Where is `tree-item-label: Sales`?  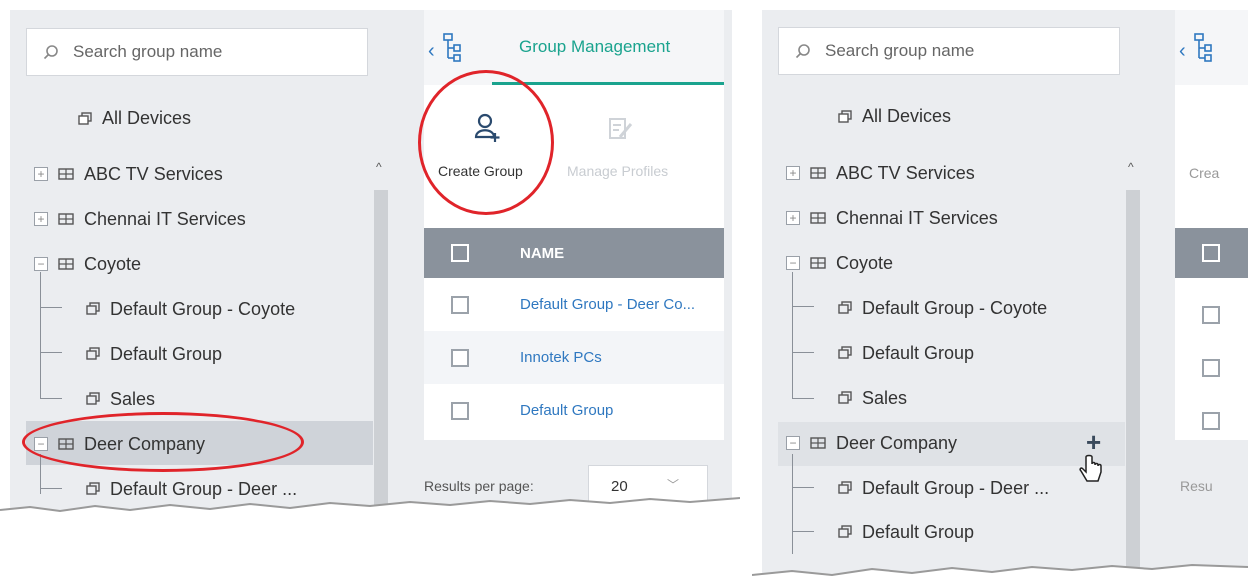 tree-item-label: Sales is located at coordinates (133, 398).